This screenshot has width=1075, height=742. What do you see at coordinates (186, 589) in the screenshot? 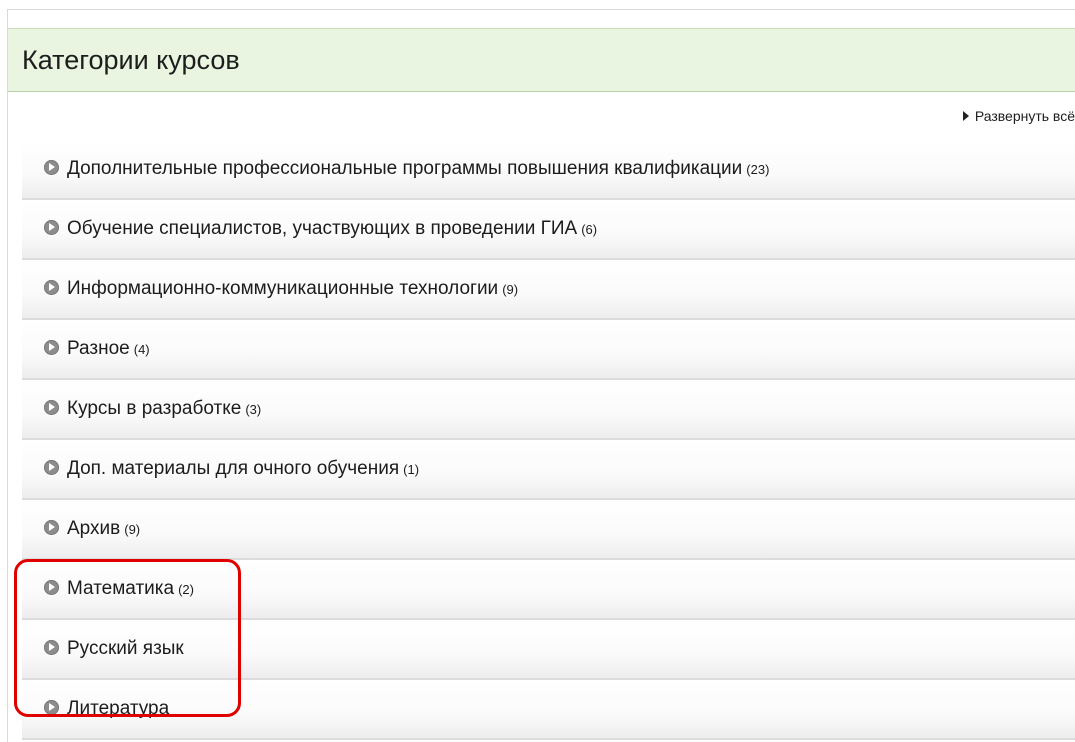
I see `category-count: (2)` at bounding box center [186, 589].